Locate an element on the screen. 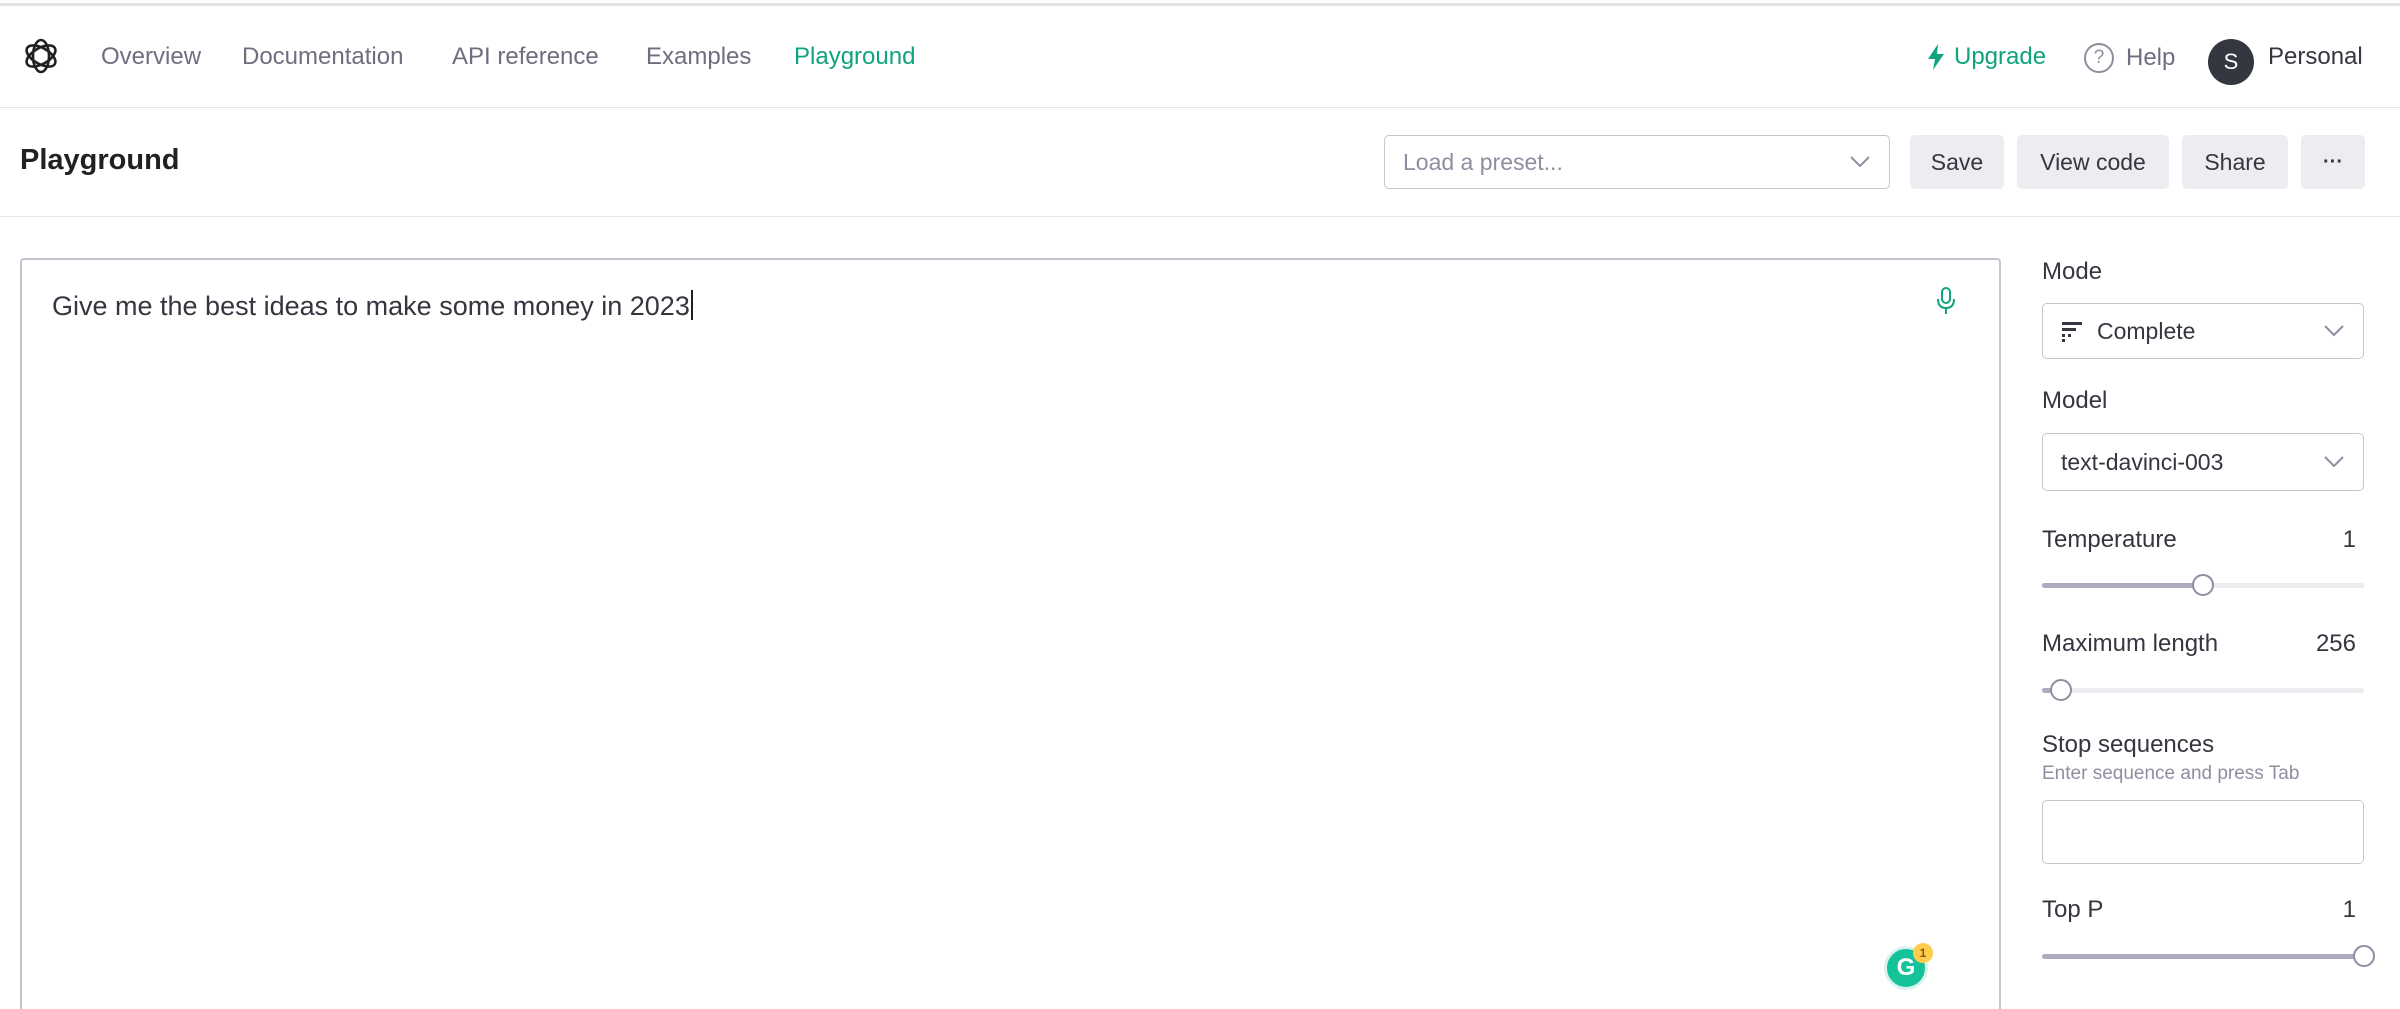 The image size is (2400, 1009). mode-value: Complete is located at coordinates (2146, 330).